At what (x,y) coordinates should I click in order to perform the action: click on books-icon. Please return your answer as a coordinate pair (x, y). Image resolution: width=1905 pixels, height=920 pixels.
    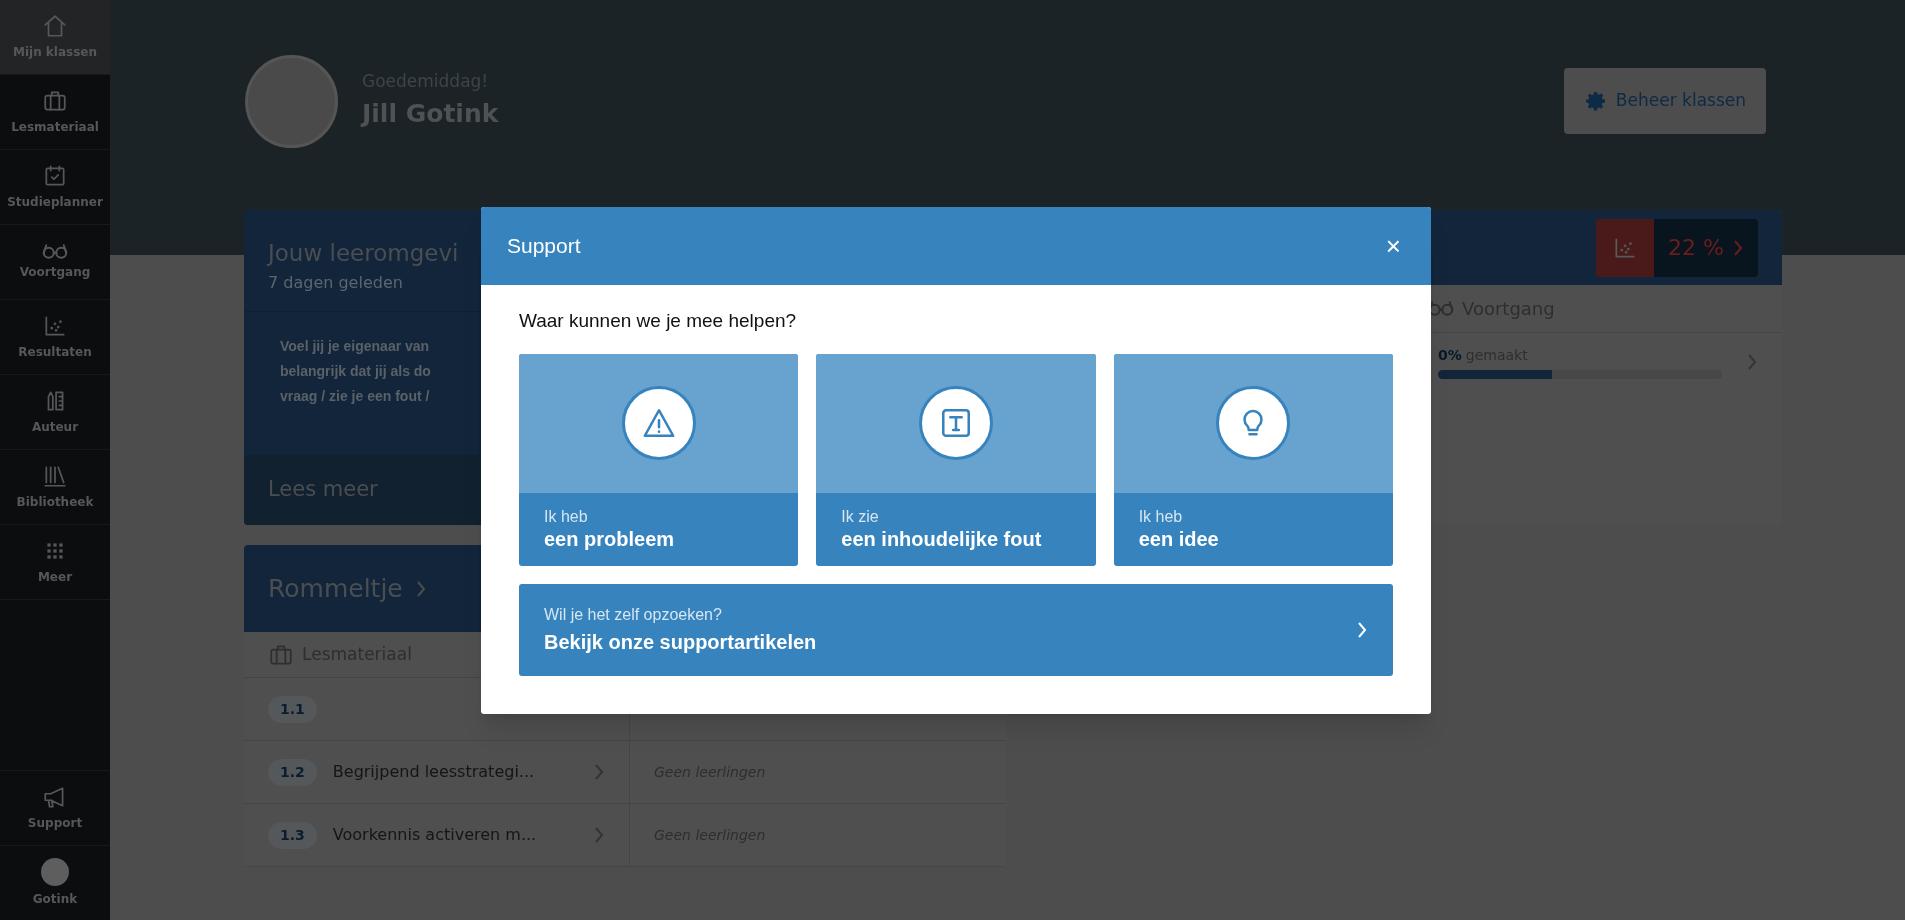
    Looking at the image, I should click on (55, 476).